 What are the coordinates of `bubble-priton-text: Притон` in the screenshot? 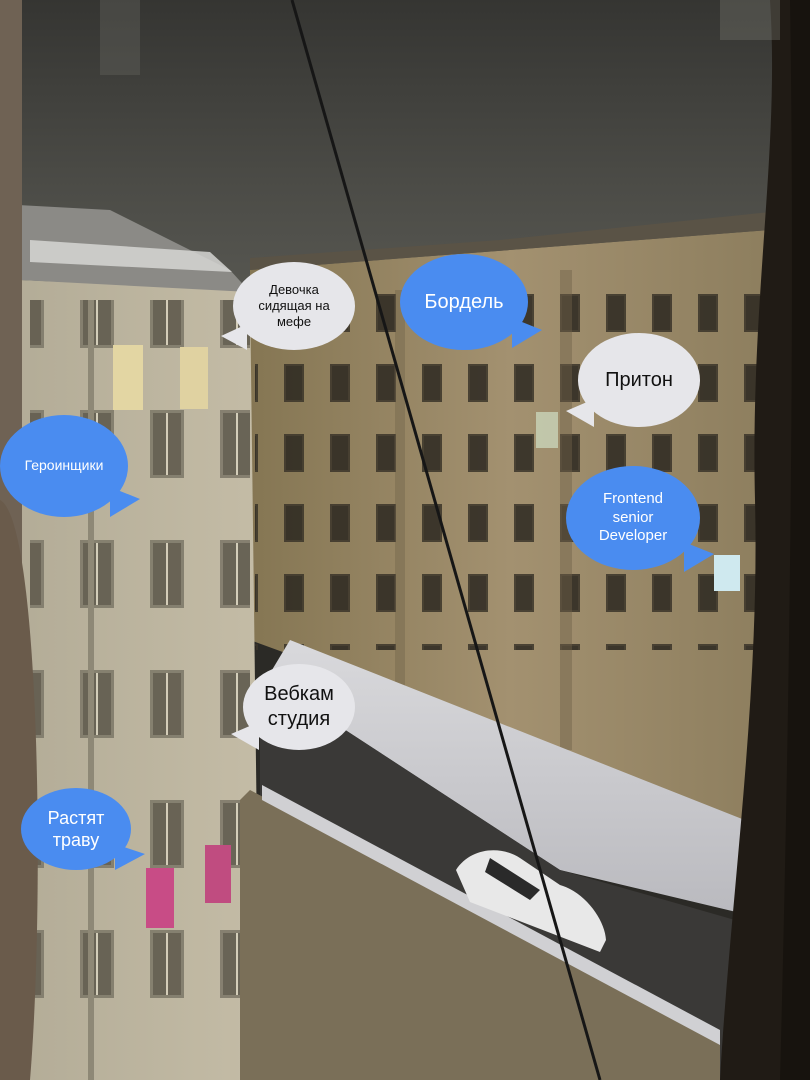 It's located at (639, 379).